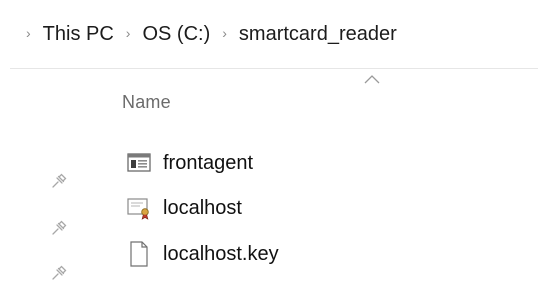  I want to click on breadcrumb-this-pc: This PC, so click(78, 34).